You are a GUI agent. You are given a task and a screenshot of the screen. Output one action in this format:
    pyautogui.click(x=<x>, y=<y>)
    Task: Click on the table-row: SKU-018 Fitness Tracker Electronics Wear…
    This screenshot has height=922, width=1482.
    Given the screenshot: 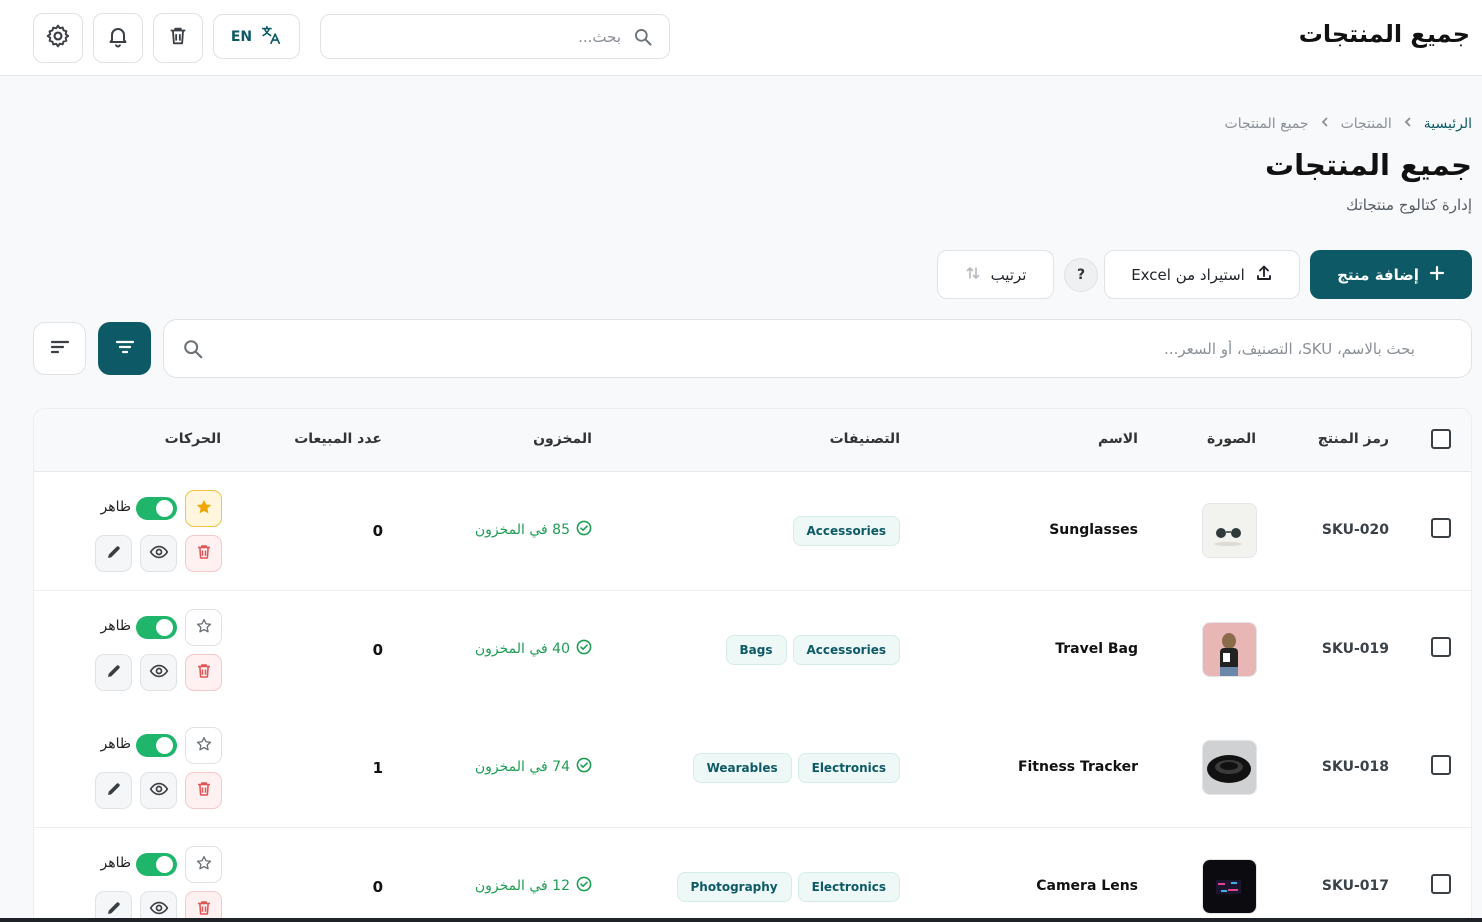 What is the action you would take?
    pyautogui.click(x=752, y=768)
    